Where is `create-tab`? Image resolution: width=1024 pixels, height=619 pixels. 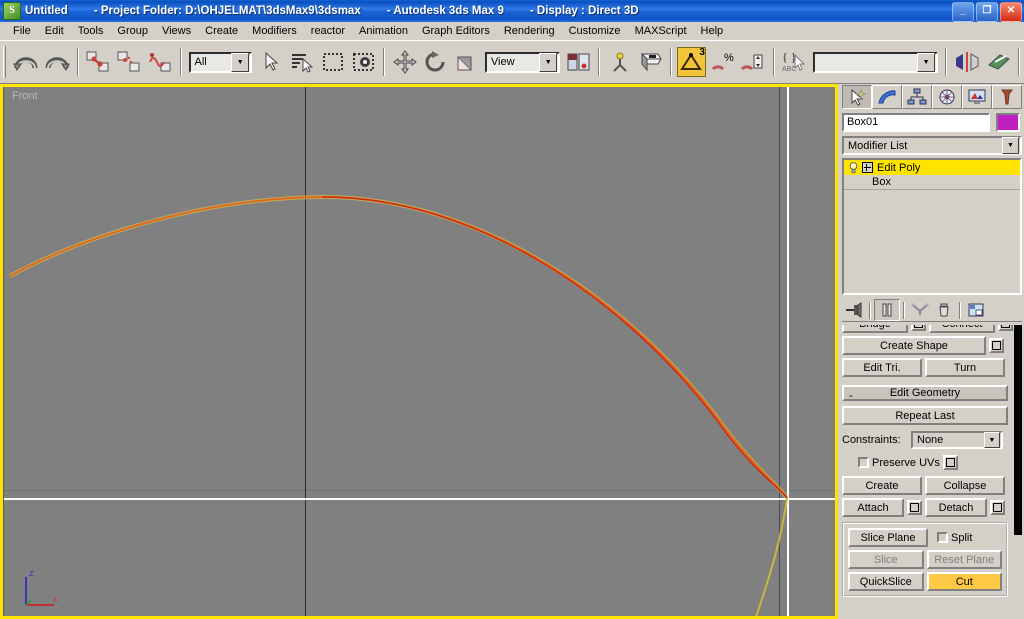
create-tab is located at coordinates (857, 97).